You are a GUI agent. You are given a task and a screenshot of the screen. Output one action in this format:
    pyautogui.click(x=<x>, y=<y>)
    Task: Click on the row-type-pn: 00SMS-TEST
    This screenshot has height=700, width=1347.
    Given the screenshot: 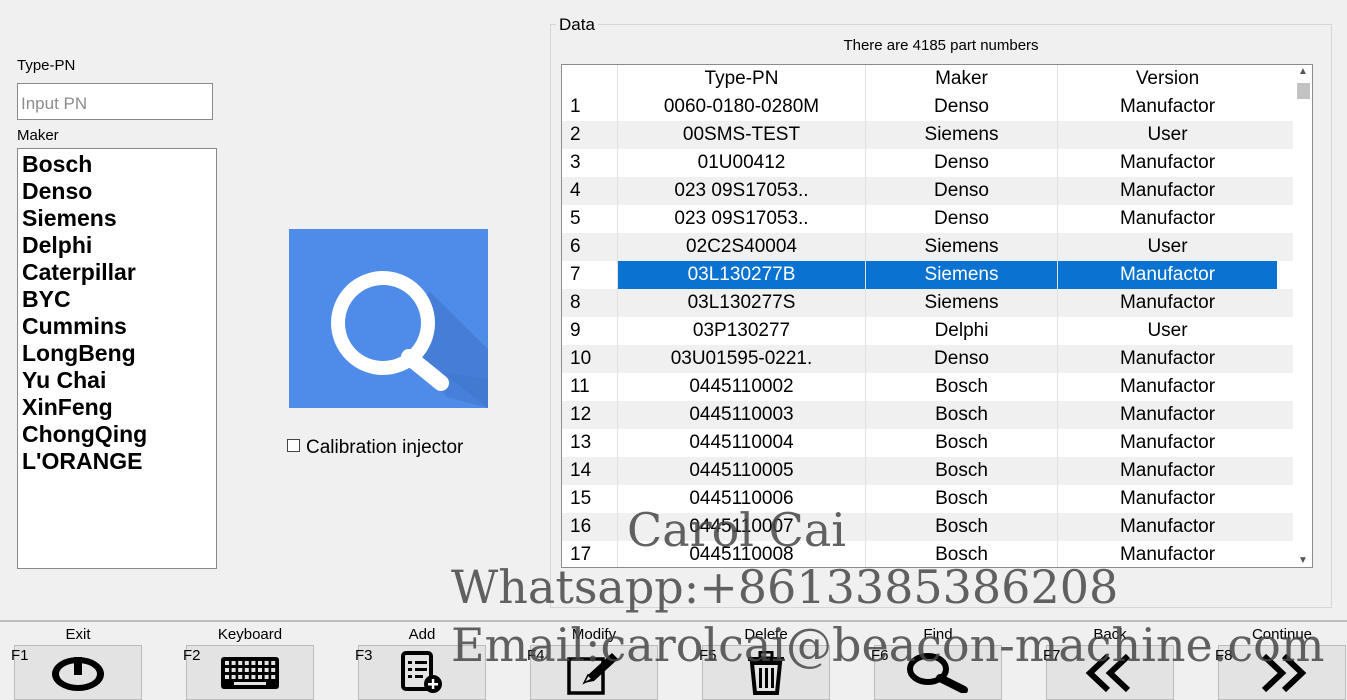 What is the action you would take?
    pyautogui.click(x=741, y=135)
    